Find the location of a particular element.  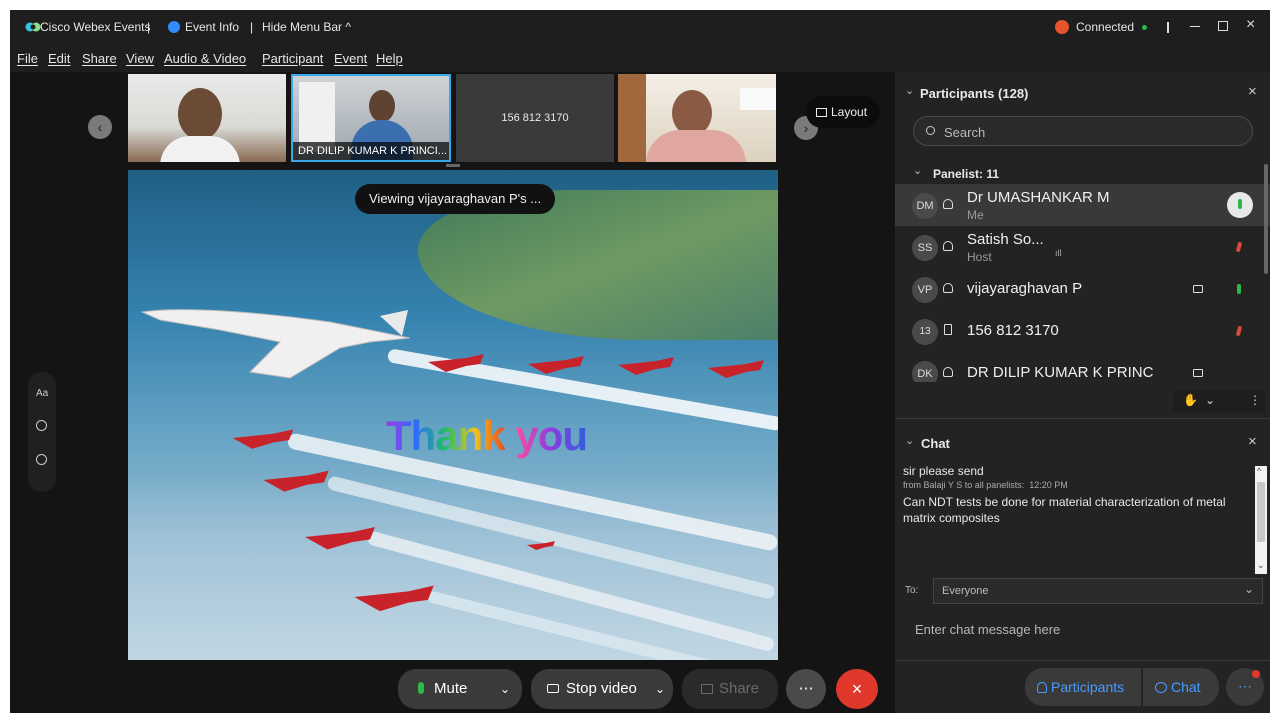

stop-video-label: Stop video is located at coordinates (601, 688).